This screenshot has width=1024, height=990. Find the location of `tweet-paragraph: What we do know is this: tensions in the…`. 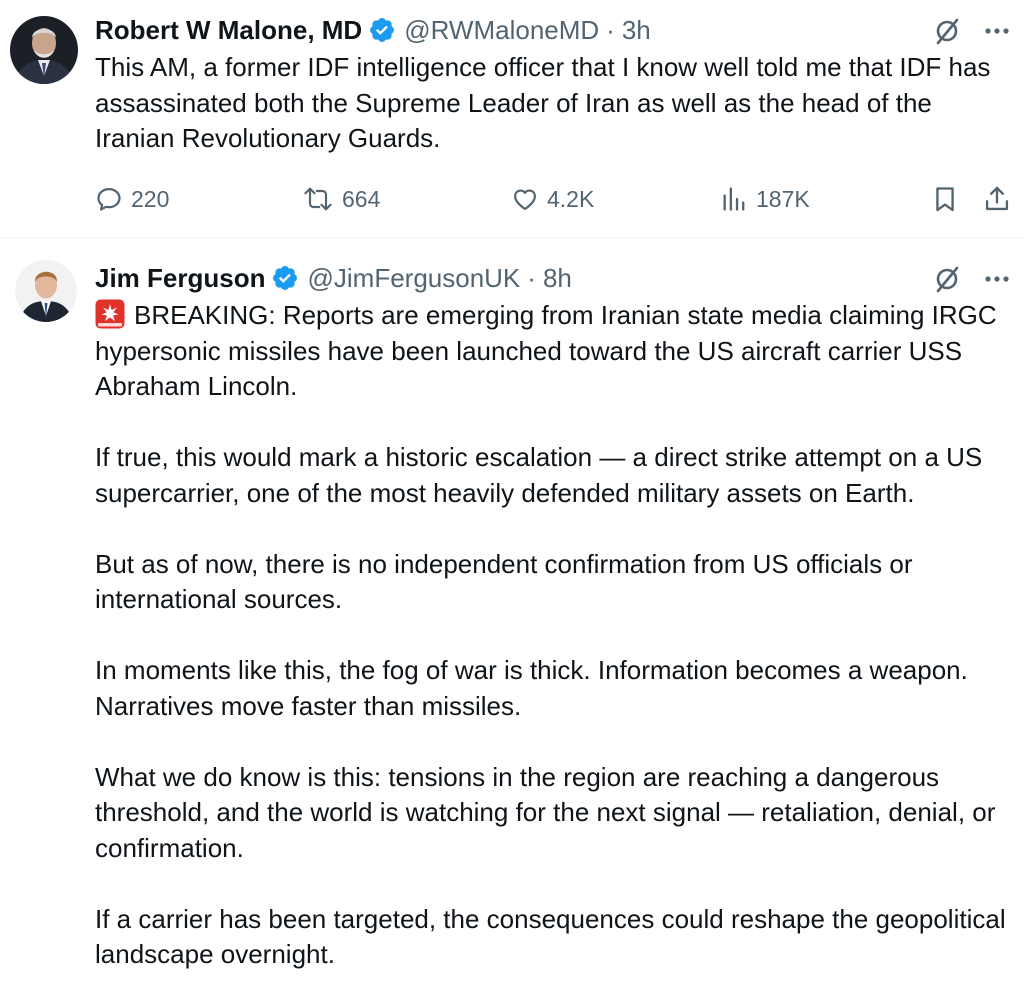

tweet-paragraph: What we do know is this: tensions in the… is located at coordinates (545, 812).